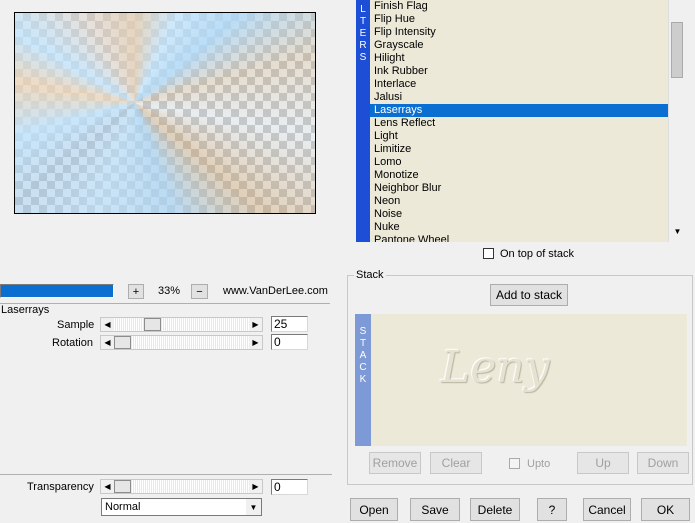  Describe the element at coordinates (519, 201) in the screenshot. I see `filter-item: Neon` at that location.